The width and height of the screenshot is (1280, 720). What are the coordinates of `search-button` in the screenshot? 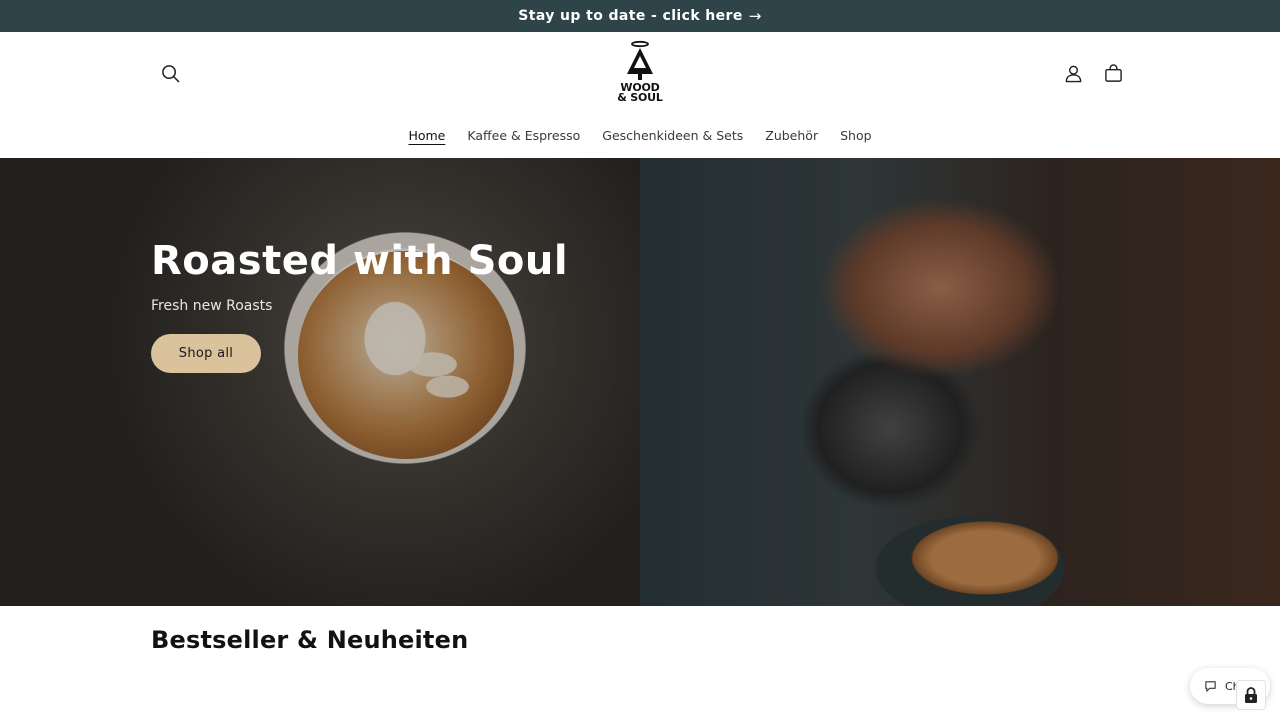 It's located at (170, 73).